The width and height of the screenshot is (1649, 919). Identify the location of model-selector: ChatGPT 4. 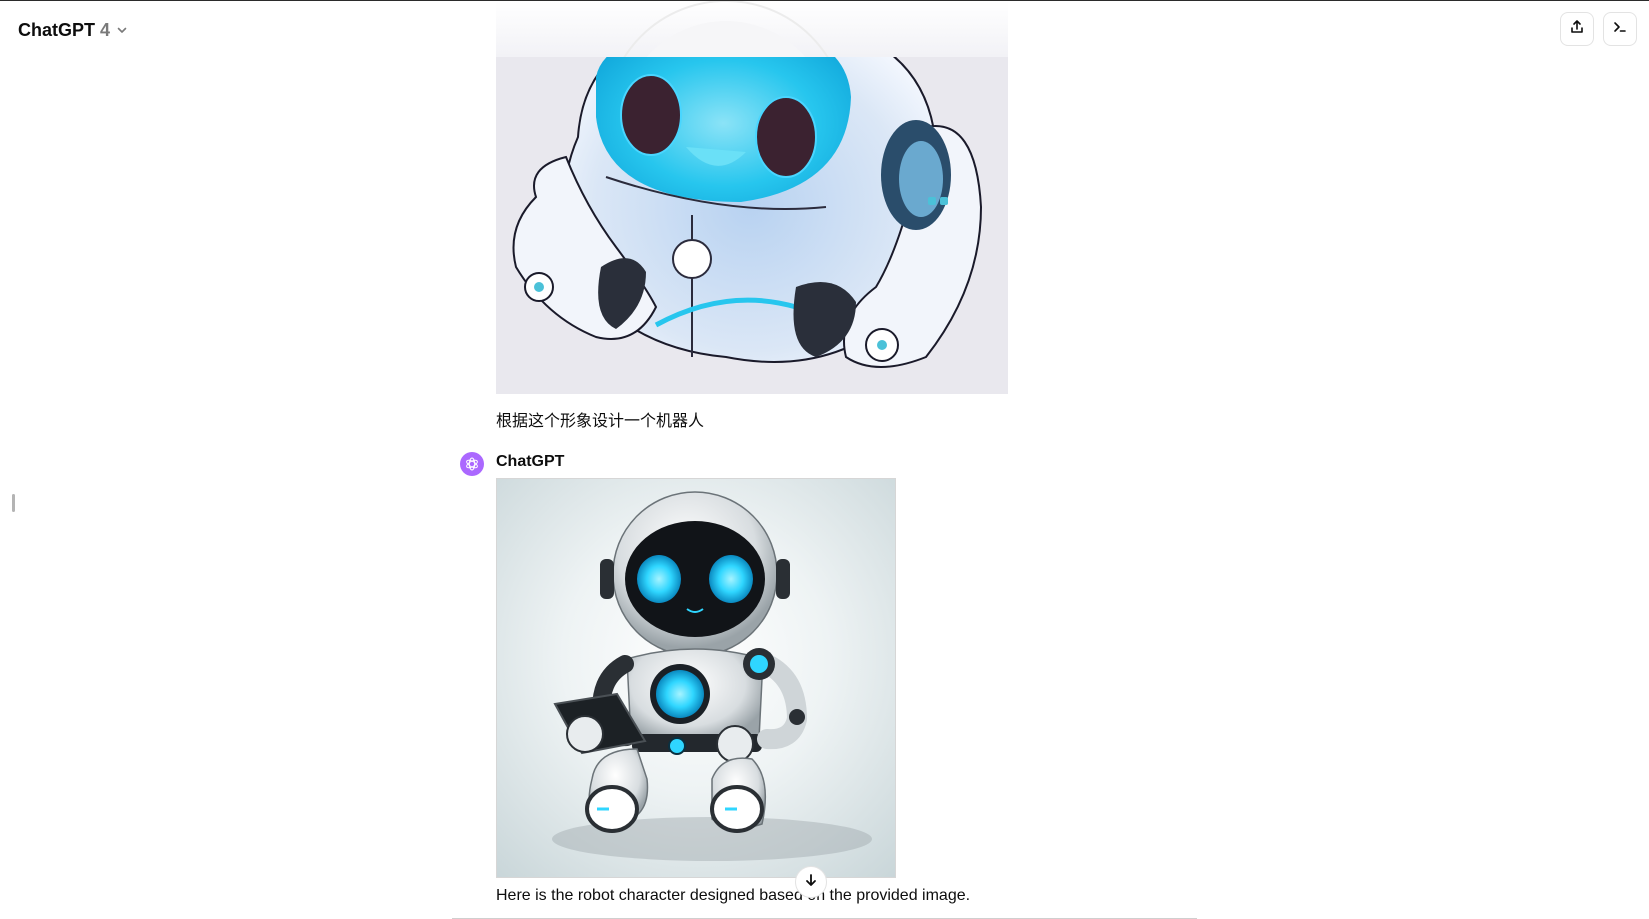
(73, 30).